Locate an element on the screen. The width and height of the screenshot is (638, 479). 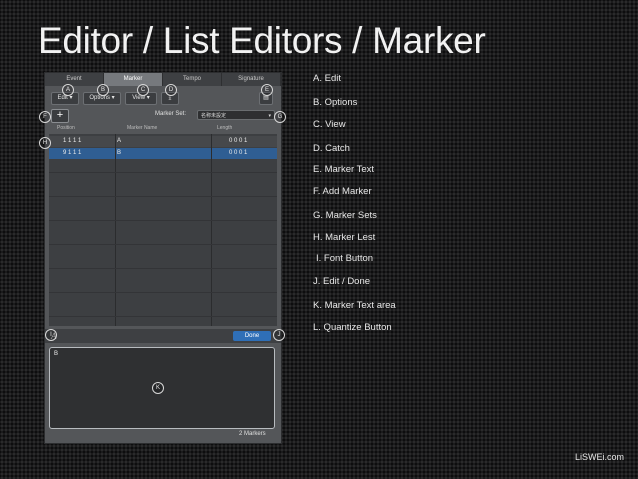
tab-event: Event is located at coordinates (74, 79).